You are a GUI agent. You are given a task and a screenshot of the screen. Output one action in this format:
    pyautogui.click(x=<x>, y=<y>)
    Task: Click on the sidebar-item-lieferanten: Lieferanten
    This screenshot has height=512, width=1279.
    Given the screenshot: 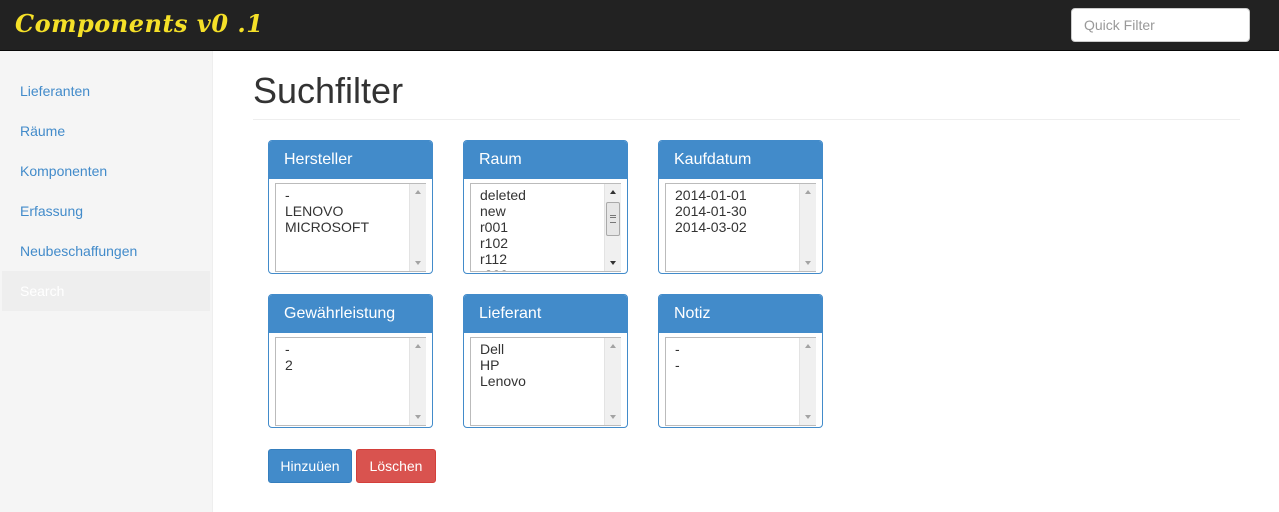 What is the action you would take?
    pyautogui.click(x=105, y=91)
    